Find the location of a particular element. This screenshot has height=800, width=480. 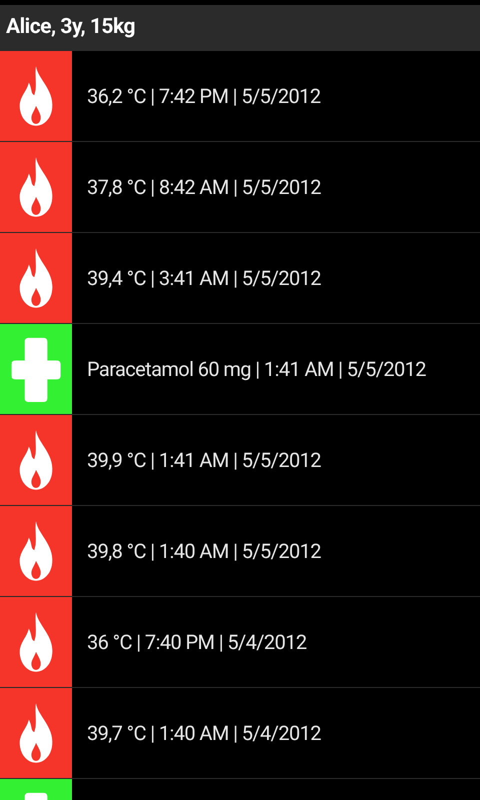

patient-title: Alice, 3y, 15kg is located at coordinates (70, 28).